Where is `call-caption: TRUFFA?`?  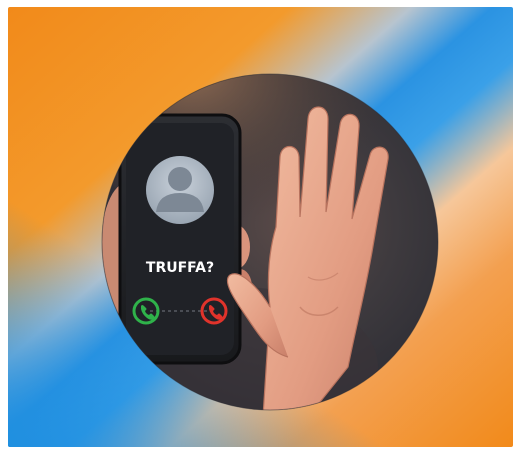
call-caption: TRUFFA? is located at coordinates (180, 268).